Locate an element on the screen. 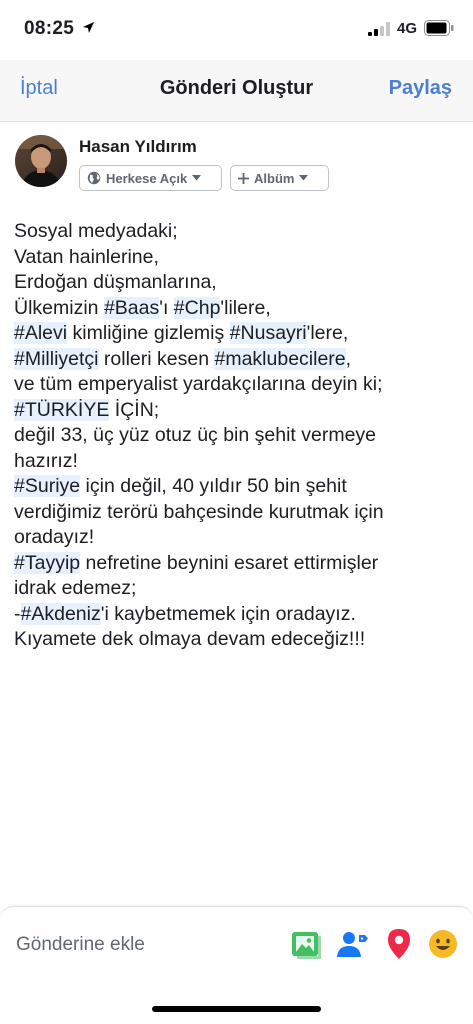  hashtag: #maklubecilere is located at coordinates (280, 358).